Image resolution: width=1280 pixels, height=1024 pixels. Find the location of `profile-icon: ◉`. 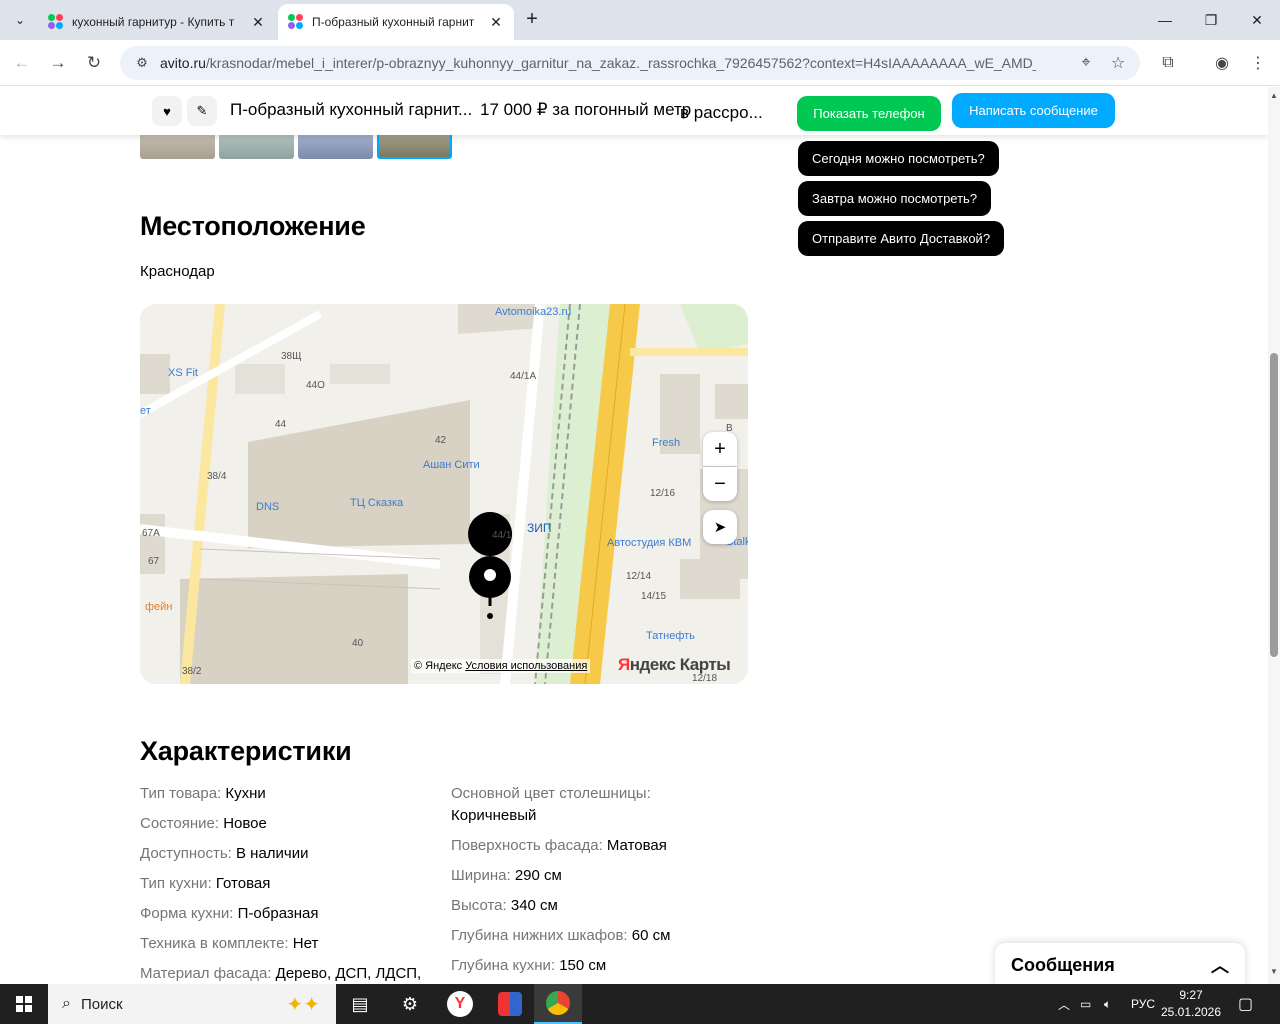

profile-icon: ◉ is located at coordinates (1222, 63).